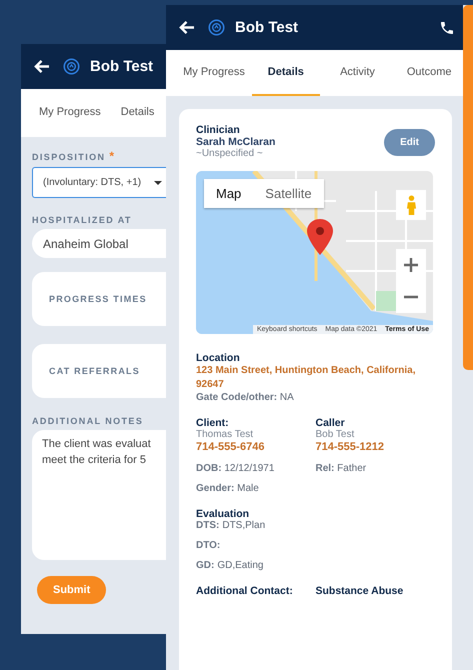 This screenshot has height=670, width=473. Describe the element at coordinates (411, 265) in the screenshot. I see `plus-icon` at that location.